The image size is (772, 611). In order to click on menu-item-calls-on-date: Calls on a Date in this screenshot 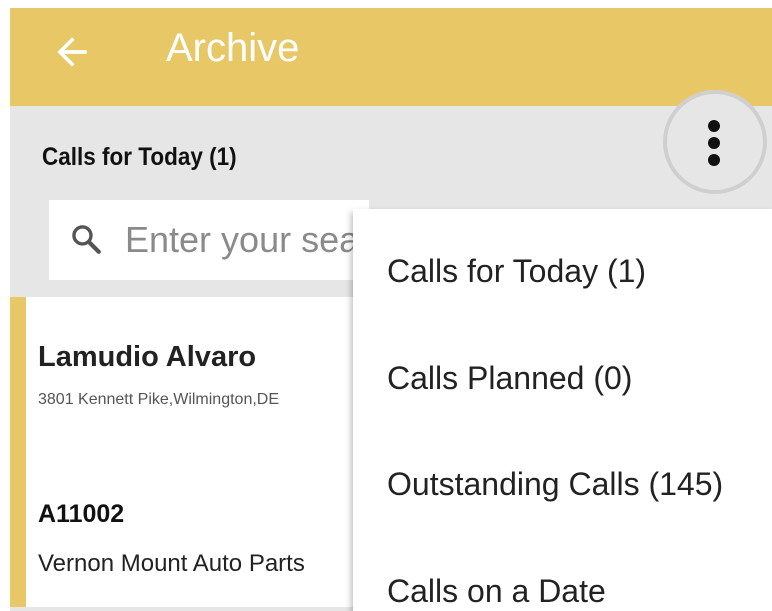, I will do `click(496, 586)`.